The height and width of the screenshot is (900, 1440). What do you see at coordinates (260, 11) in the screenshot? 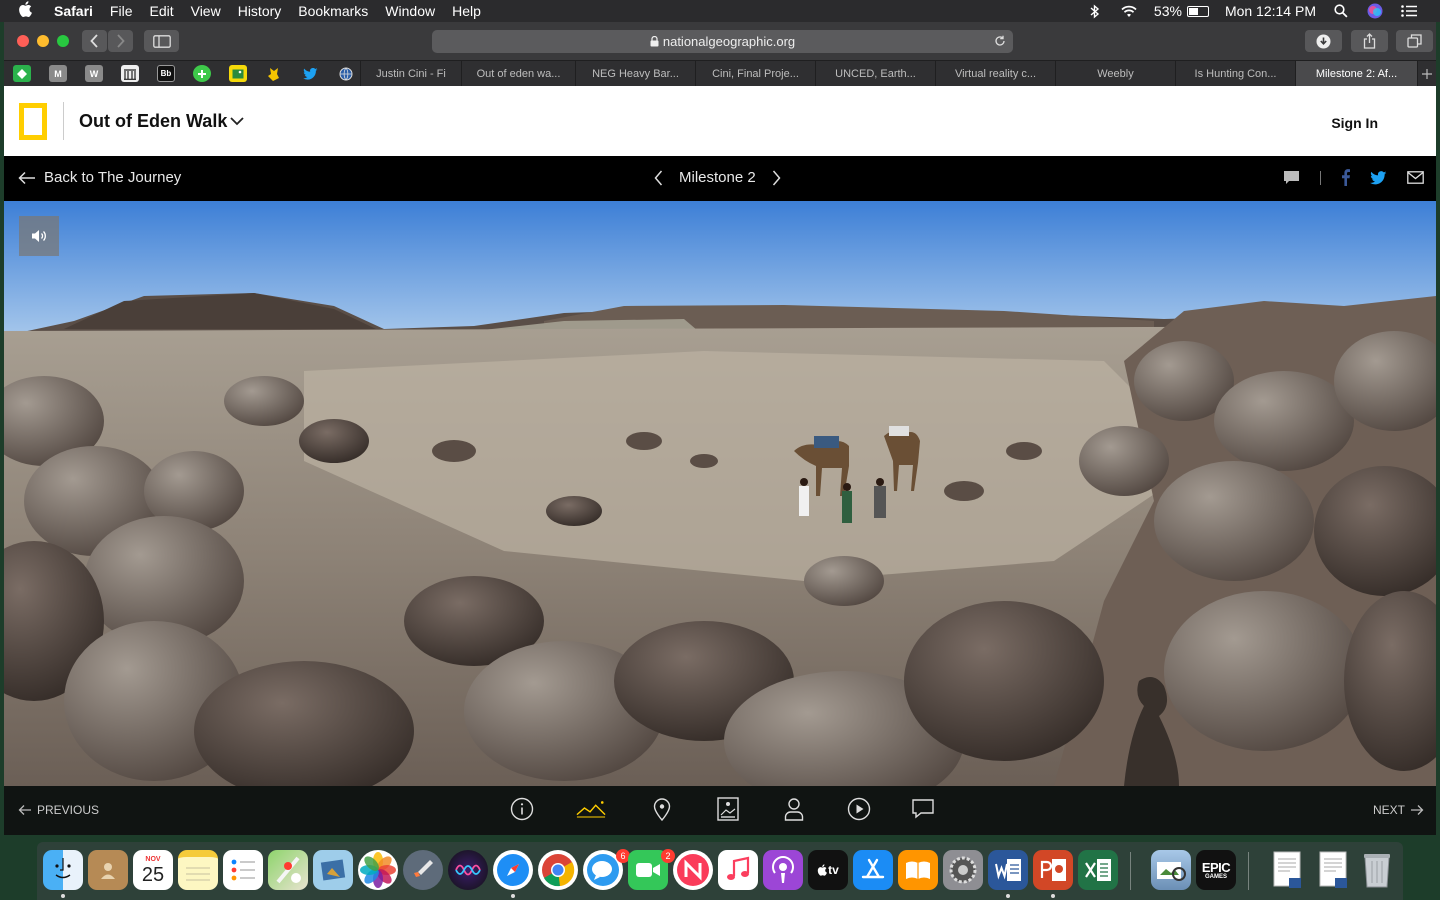
I see `menu-history: History` at bounding box center [260, 11].